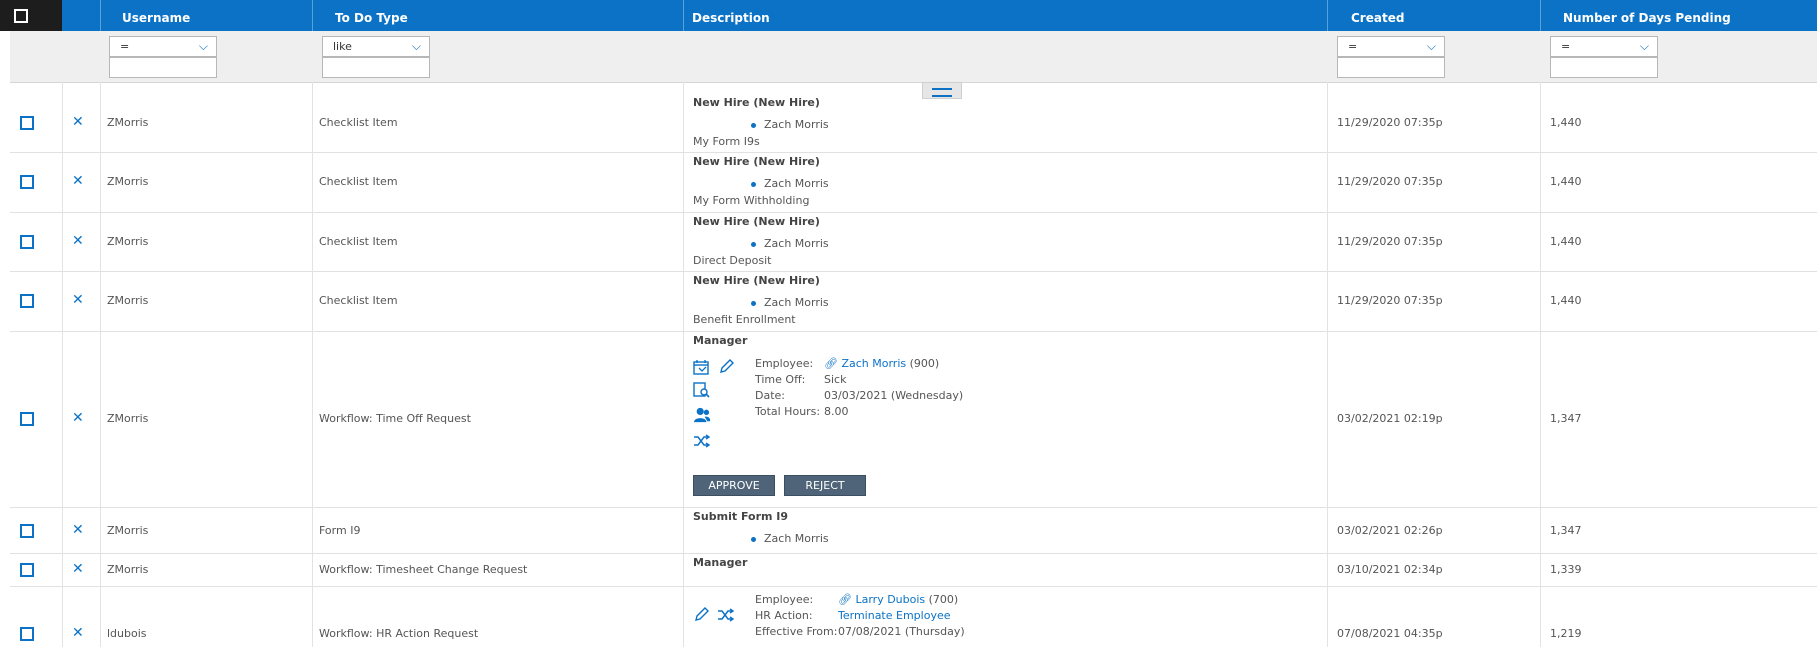  I want to click on description-detail: Benefit Enrollment, so click(744, 319).